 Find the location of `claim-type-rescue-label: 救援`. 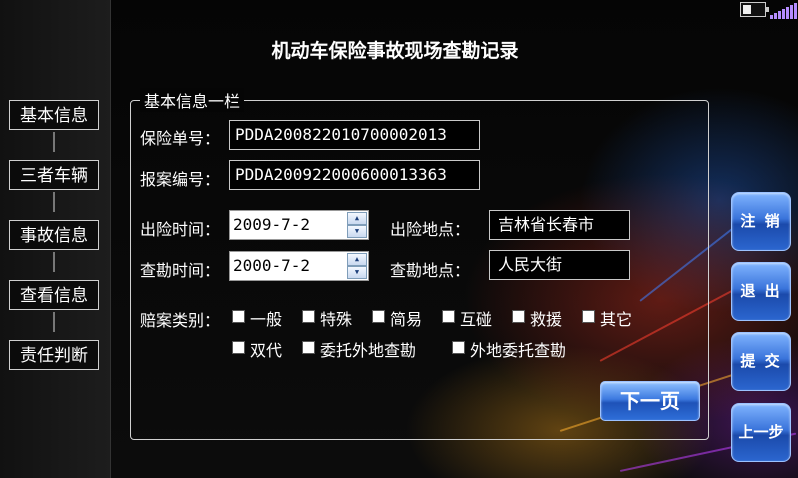

claim-type-rescue-label: 救援 is located at coordinates (546, 319).